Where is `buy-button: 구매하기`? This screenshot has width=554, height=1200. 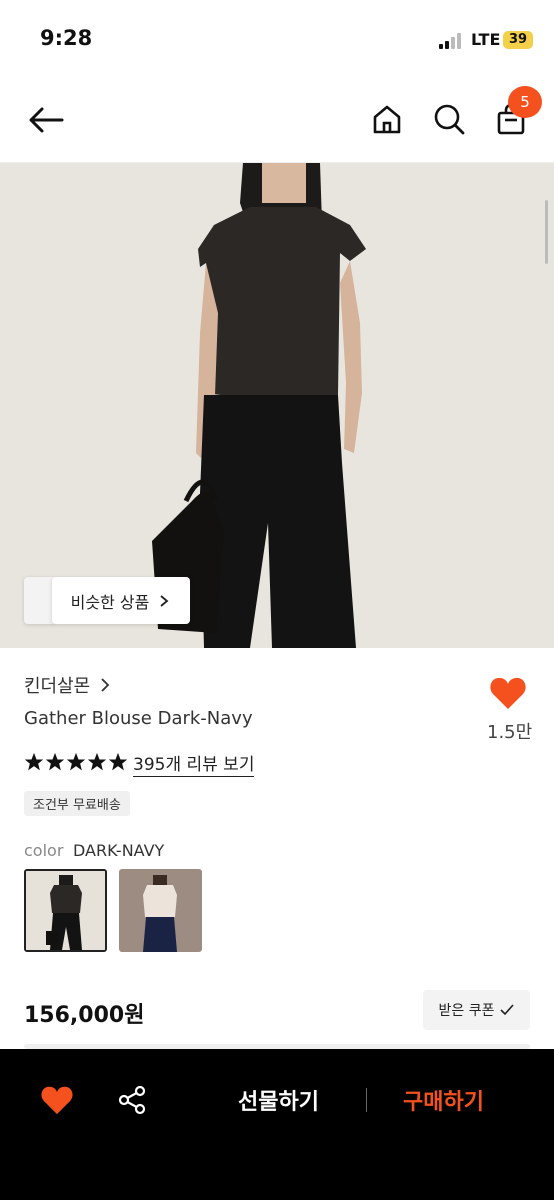 buy-button: 구매하기 is located at coordinates (443, 1100).